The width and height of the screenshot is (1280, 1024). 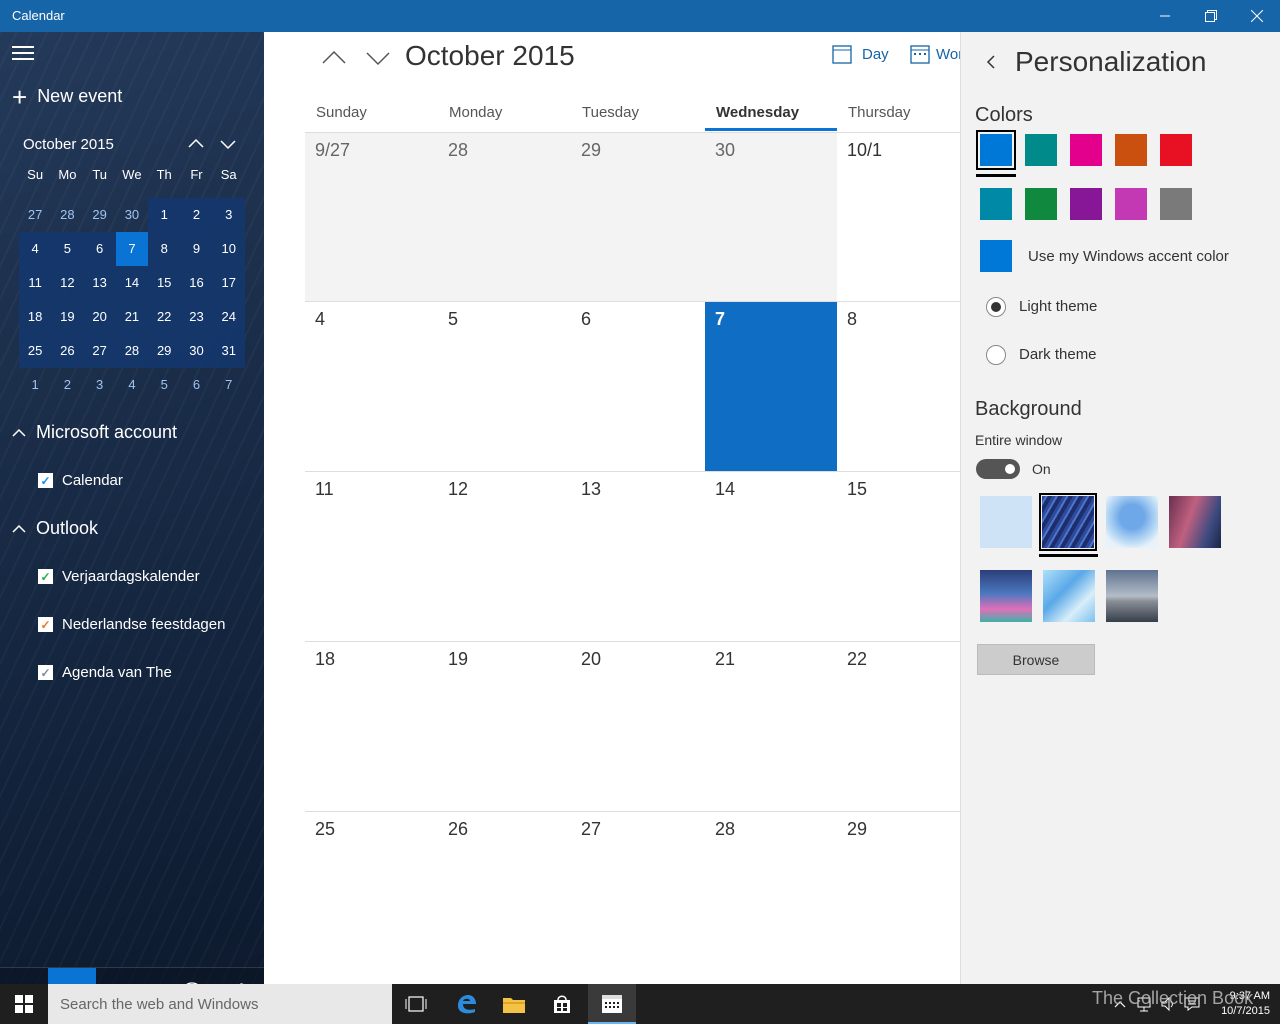 I want to click on dark-theme-radio, so click(x=996, y=355).